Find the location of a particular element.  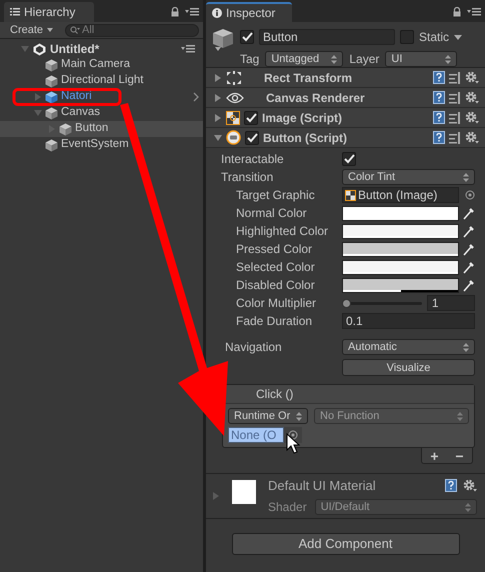

hierarchy-row: Directional Light is located at coordinates (101, 81).